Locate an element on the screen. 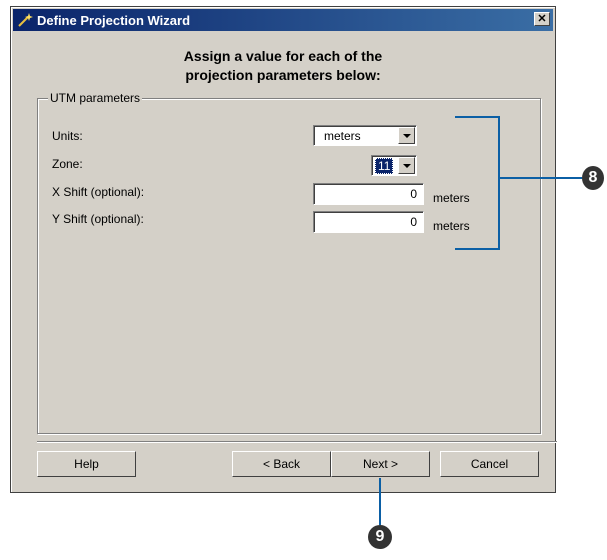 This screenshot has width=607, height=560. callout-9: 9 is located at coordinates (380, 537).